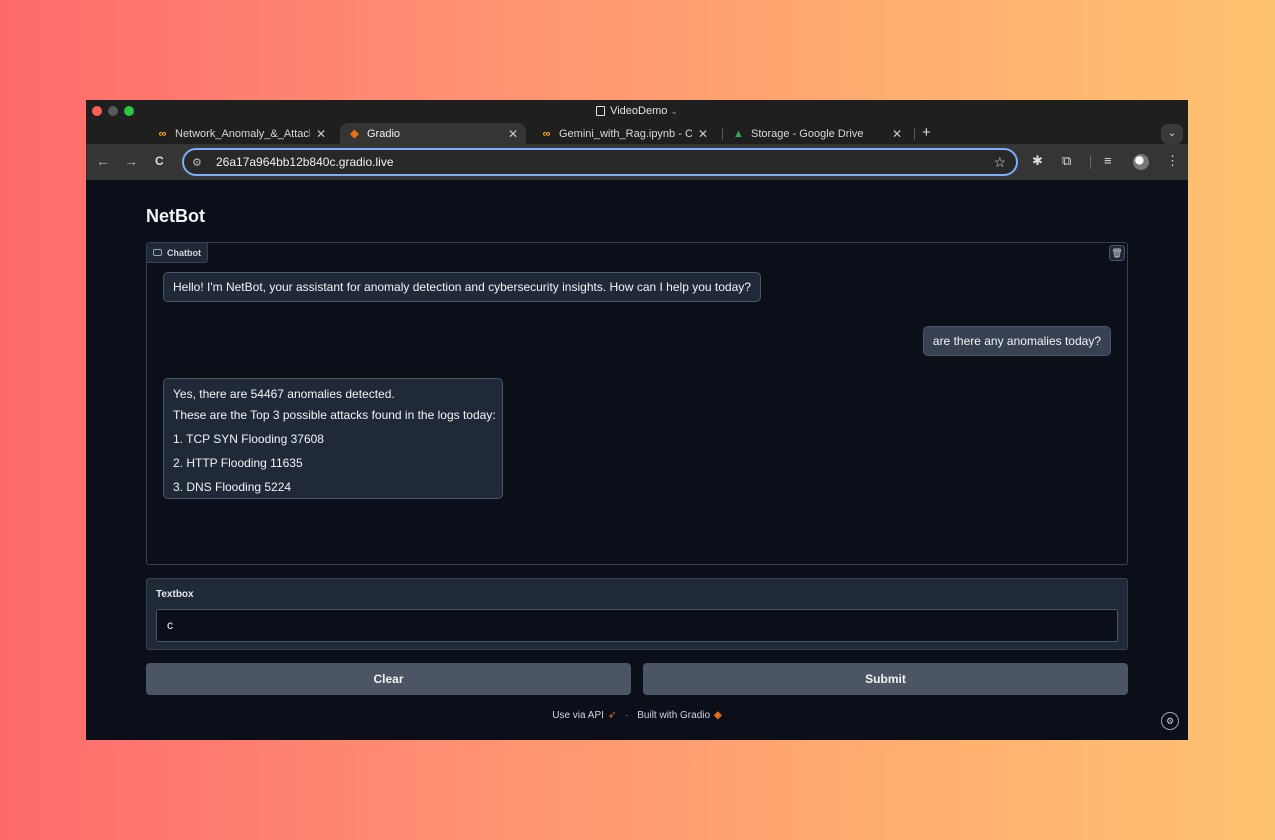  I want to click on profile-avatar, so click(1141, 162).